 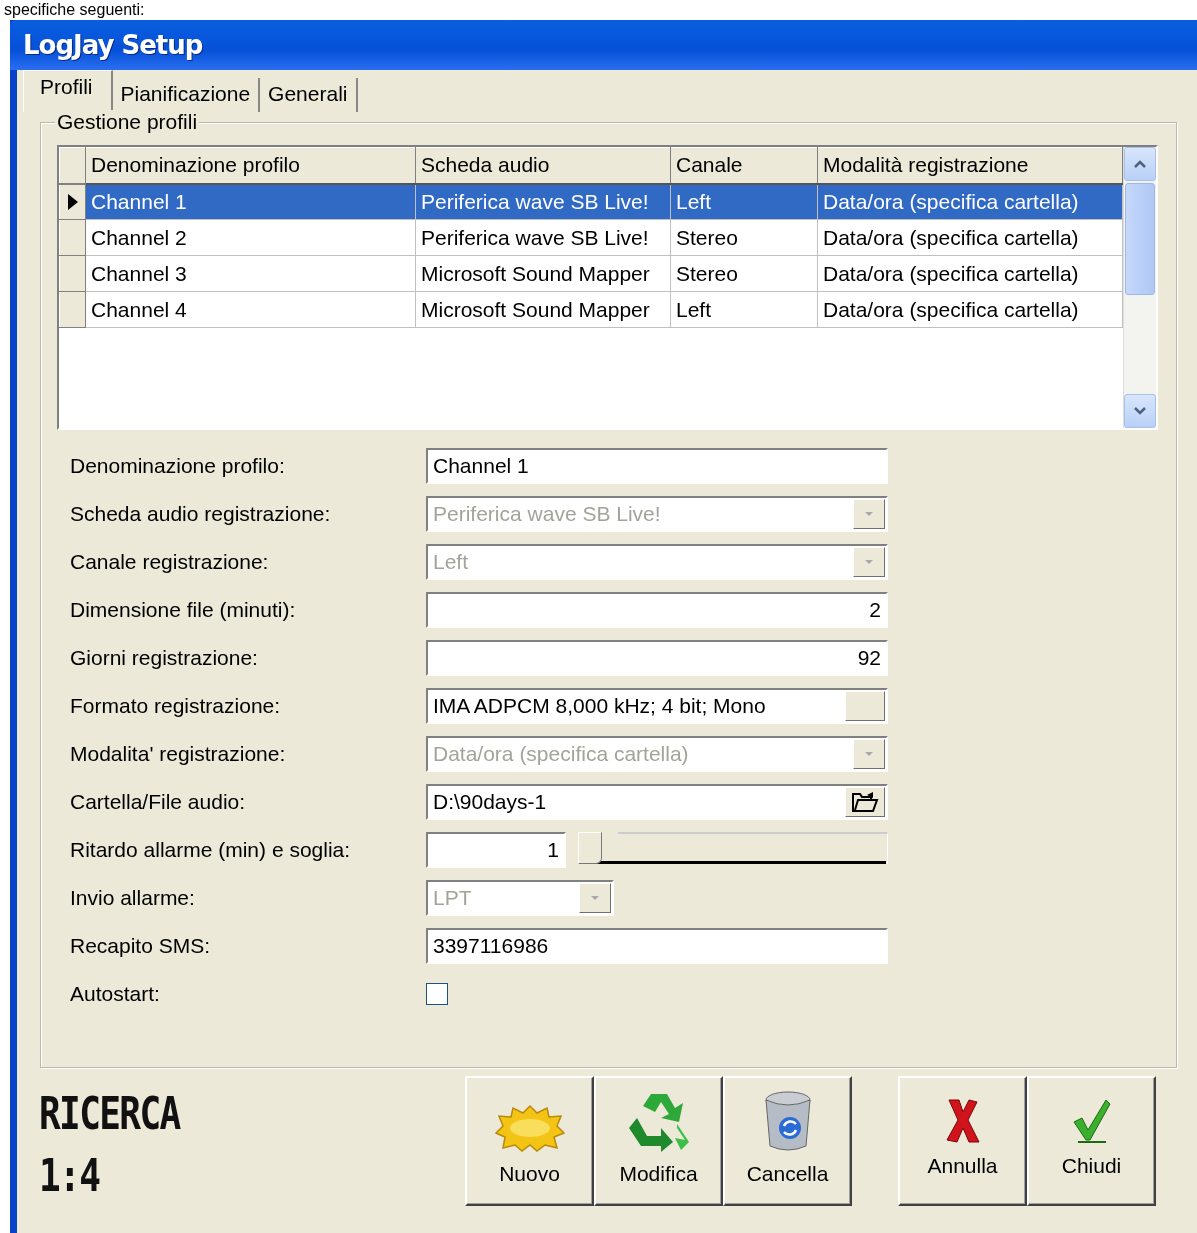 I want to click on field-label: Formato registrazione:, so click(x=176, y=706).